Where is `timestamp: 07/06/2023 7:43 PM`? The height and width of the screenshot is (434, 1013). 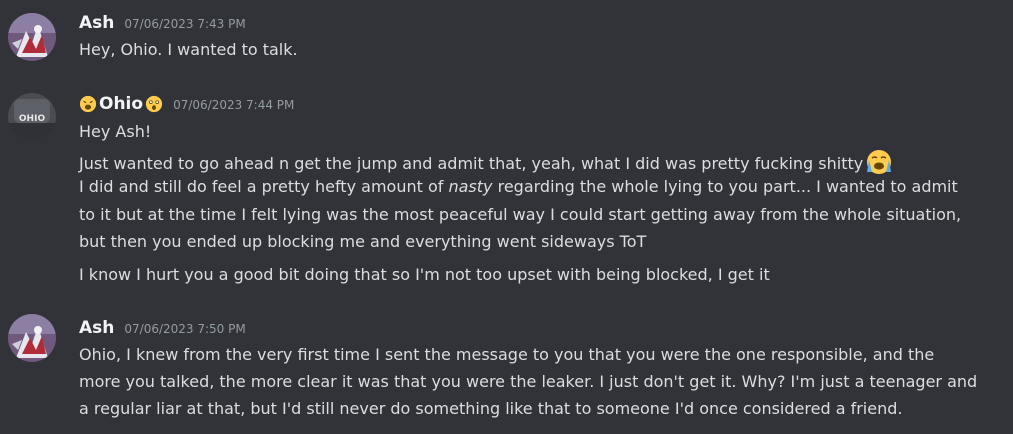 timestamp: 07/06/2023 7:43 PM is located at coordinates (184, 24).